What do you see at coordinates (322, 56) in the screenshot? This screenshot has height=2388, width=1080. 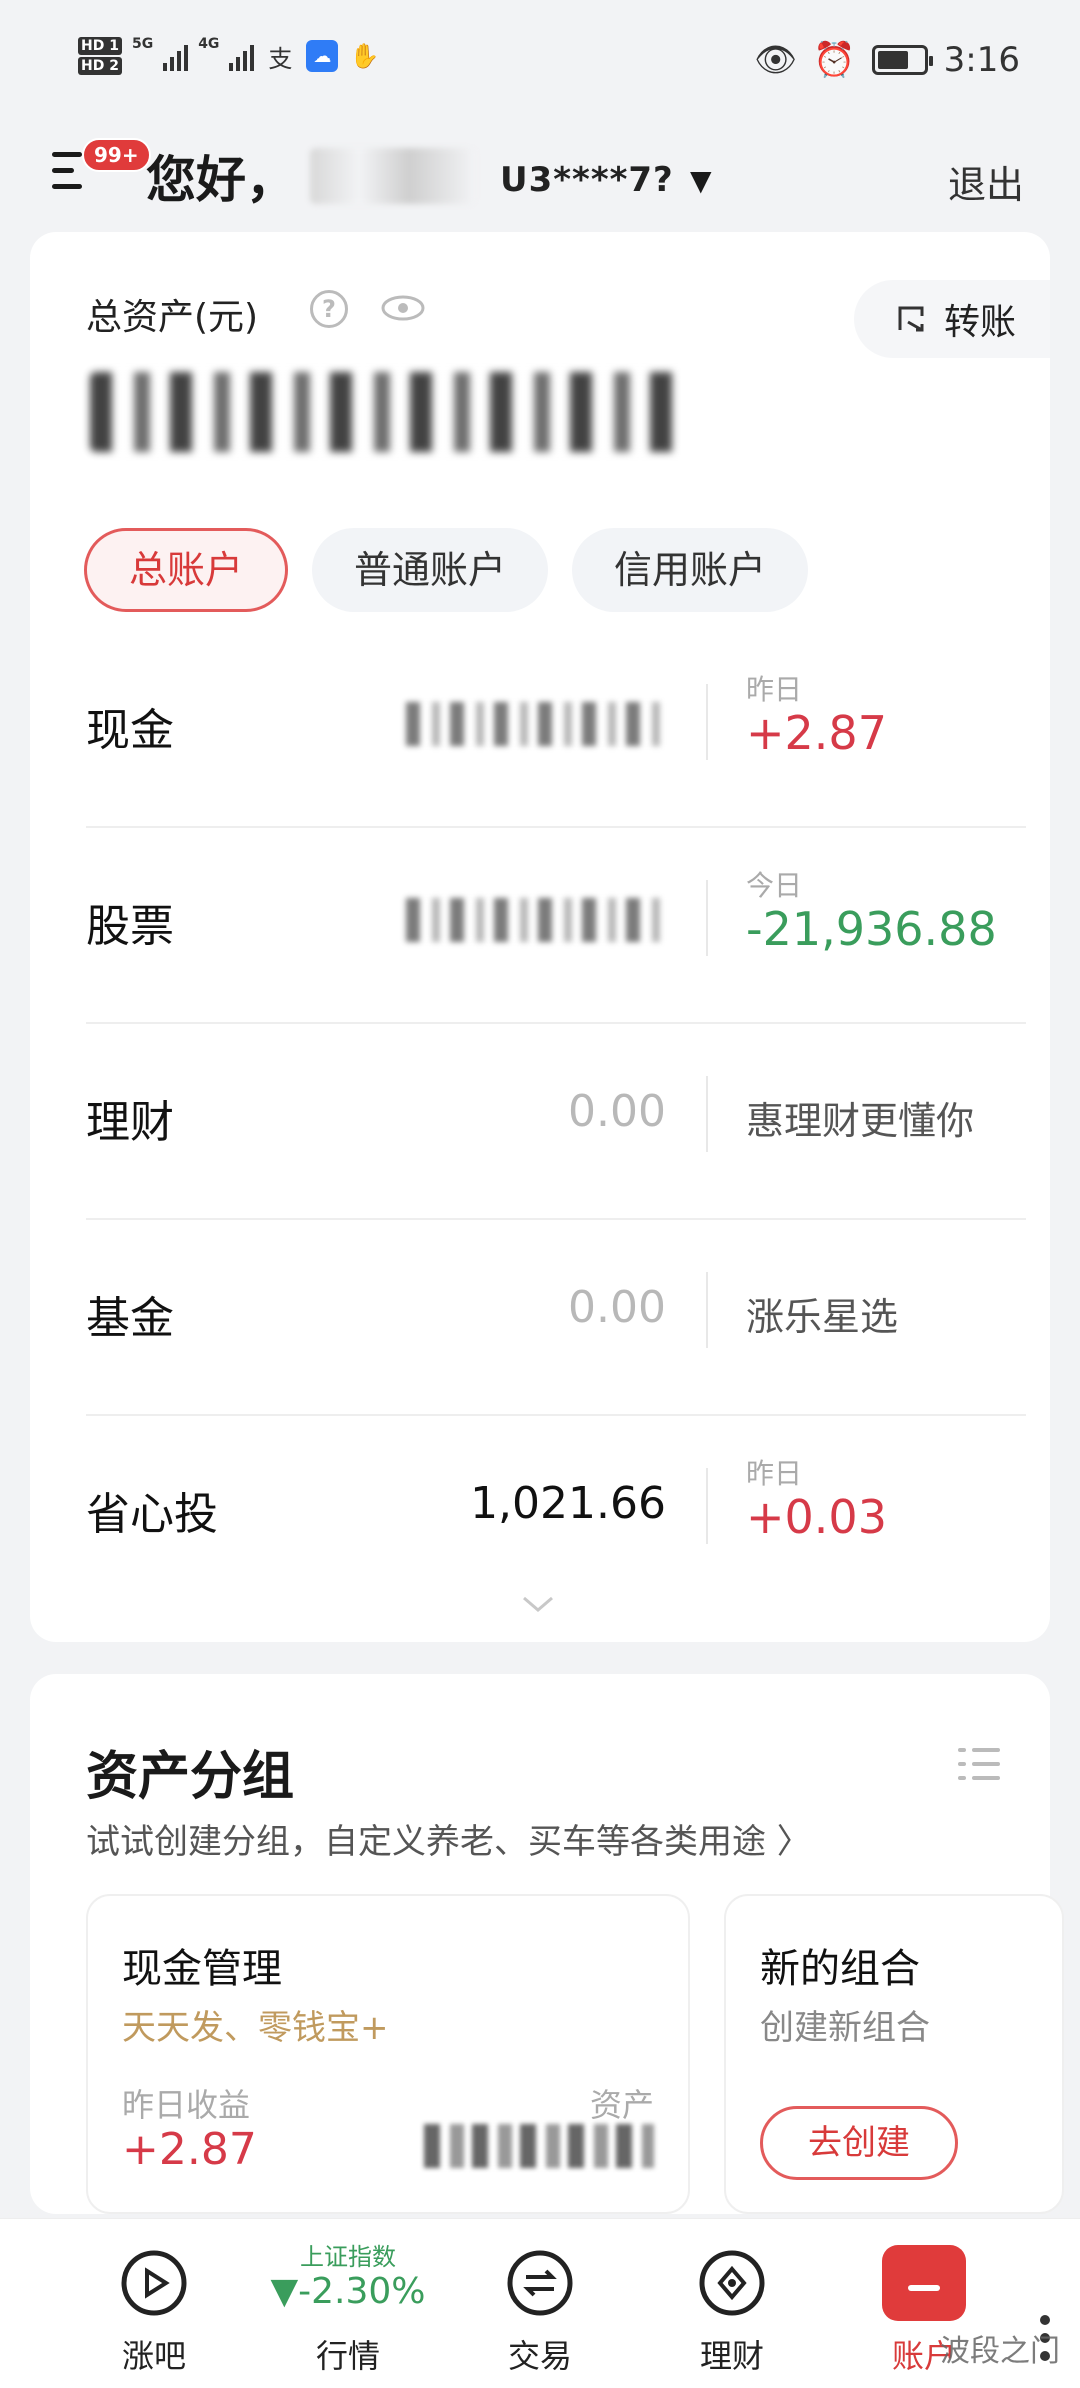 I see `cloud-icon: ☁` at bounding box center [322, 56].